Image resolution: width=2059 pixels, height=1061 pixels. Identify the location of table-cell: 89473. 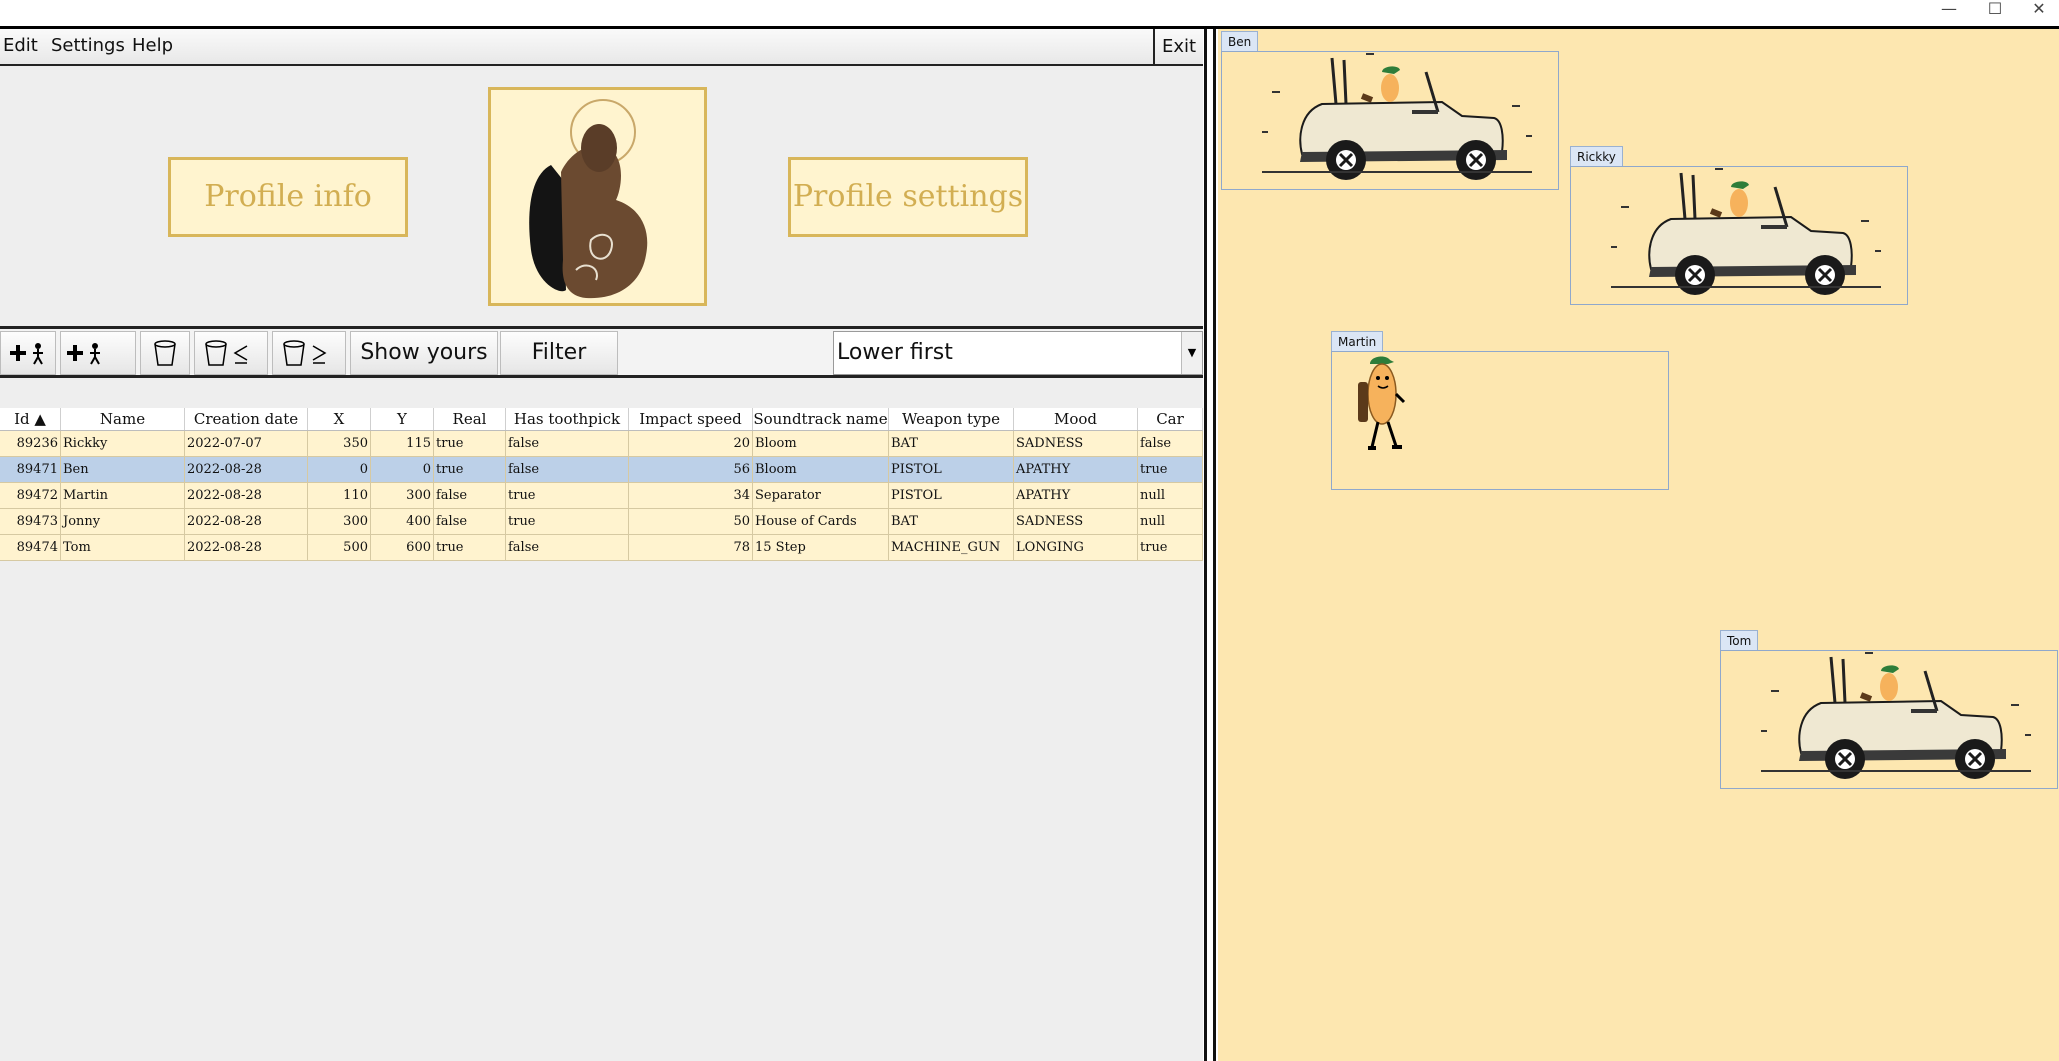
(30, 522).